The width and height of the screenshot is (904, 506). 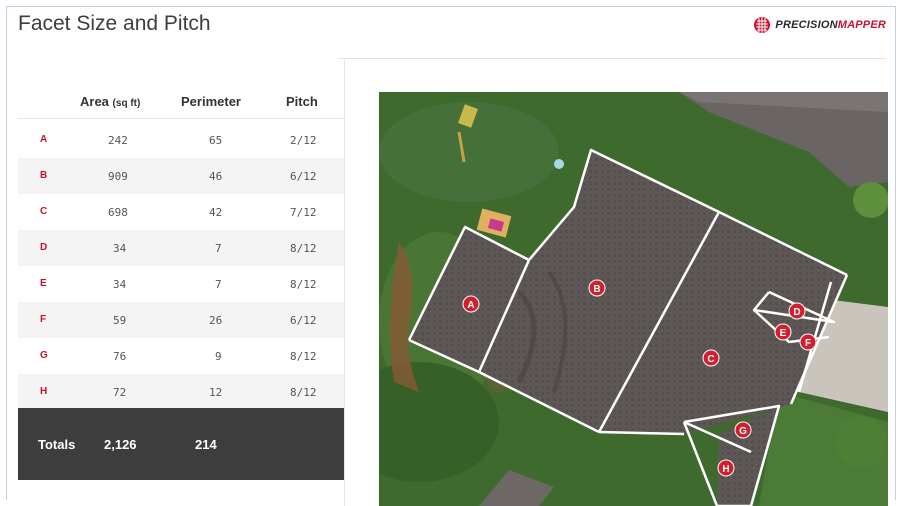 I want to click on logo-text: PRECISIONMAPPER, so click(x=830, y=25).